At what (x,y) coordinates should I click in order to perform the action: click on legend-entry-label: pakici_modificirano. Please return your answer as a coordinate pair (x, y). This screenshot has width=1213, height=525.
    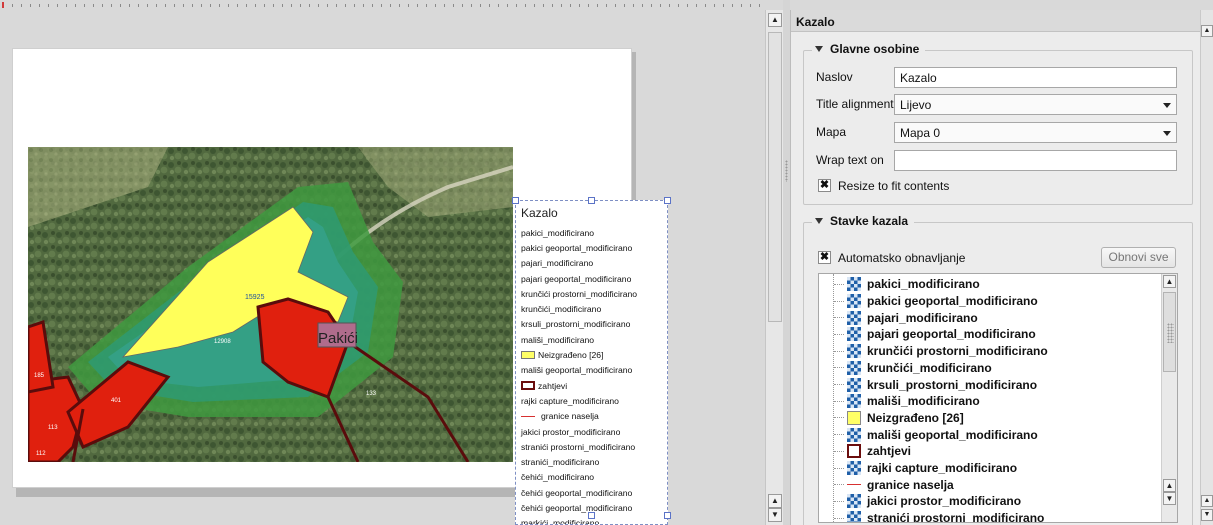
    Looking at the image, I should click on (558, 232).